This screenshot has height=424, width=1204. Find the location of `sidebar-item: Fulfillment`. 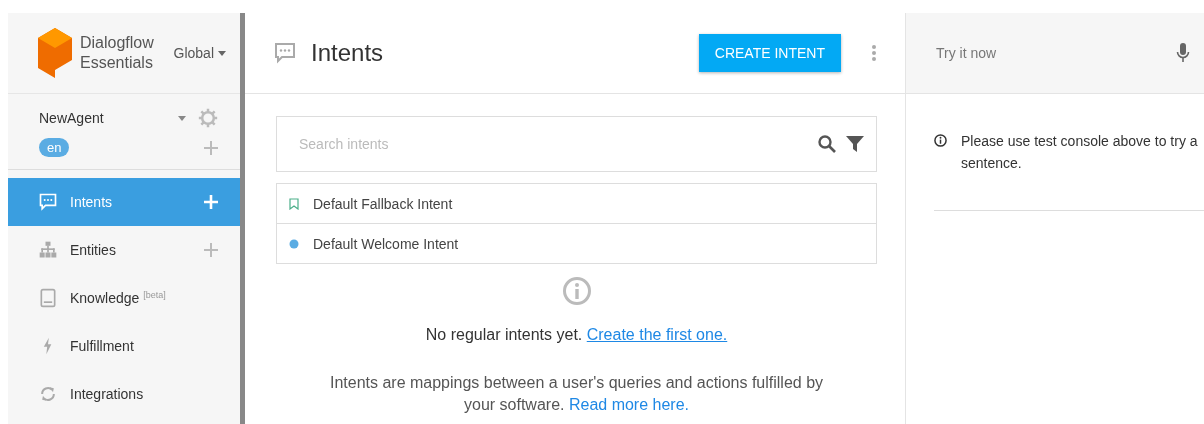

sidebar-item: Fulfillment is located at coordinates (124, 346).